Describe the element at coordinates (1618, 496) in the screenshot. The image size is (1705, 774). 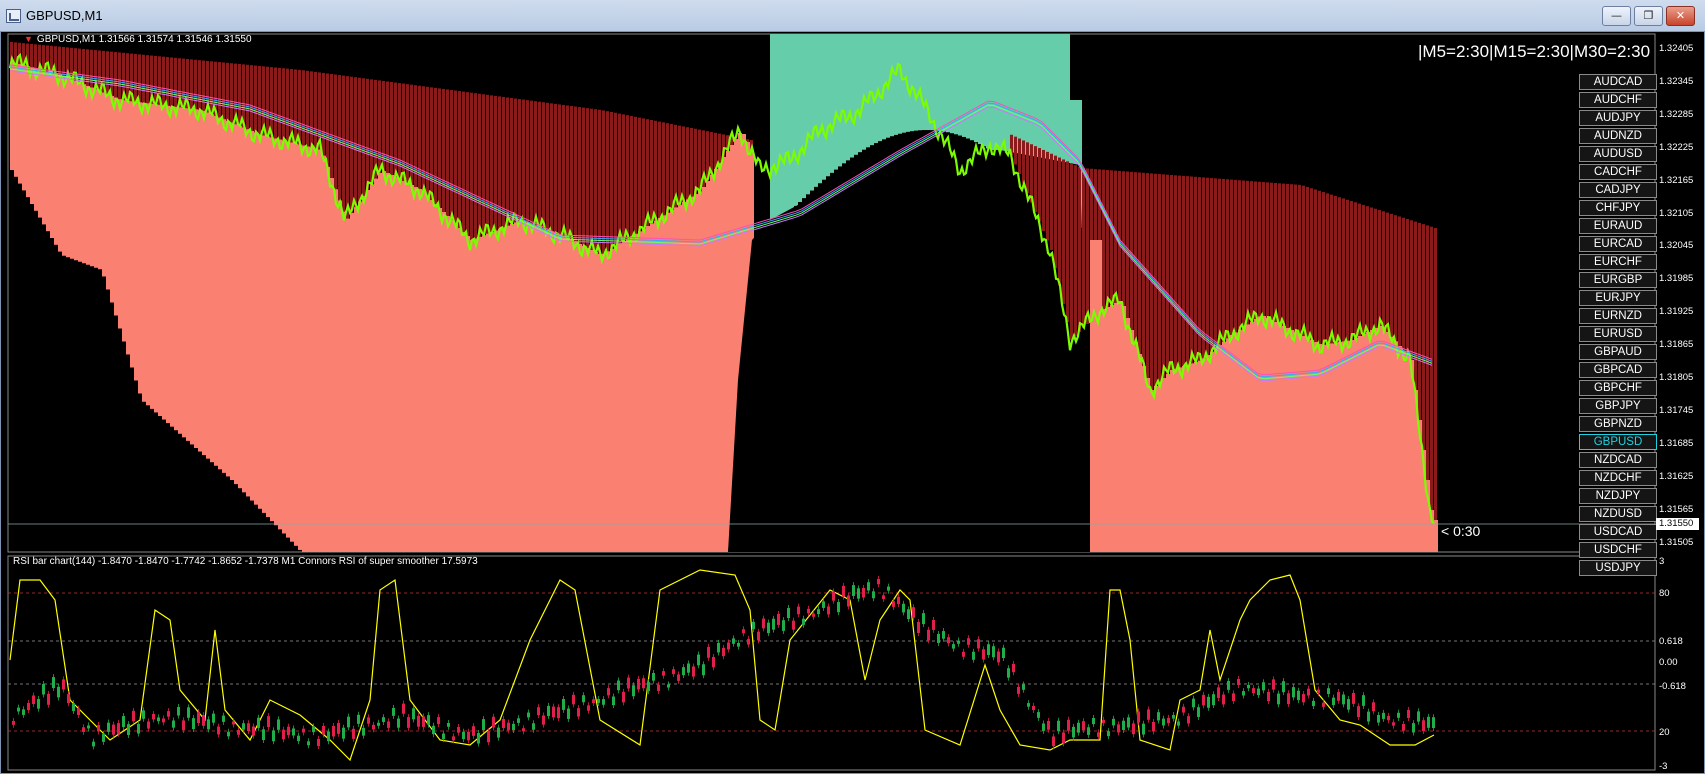
I see `symbol-button-nzdjpy: NZDJPY` at that location.